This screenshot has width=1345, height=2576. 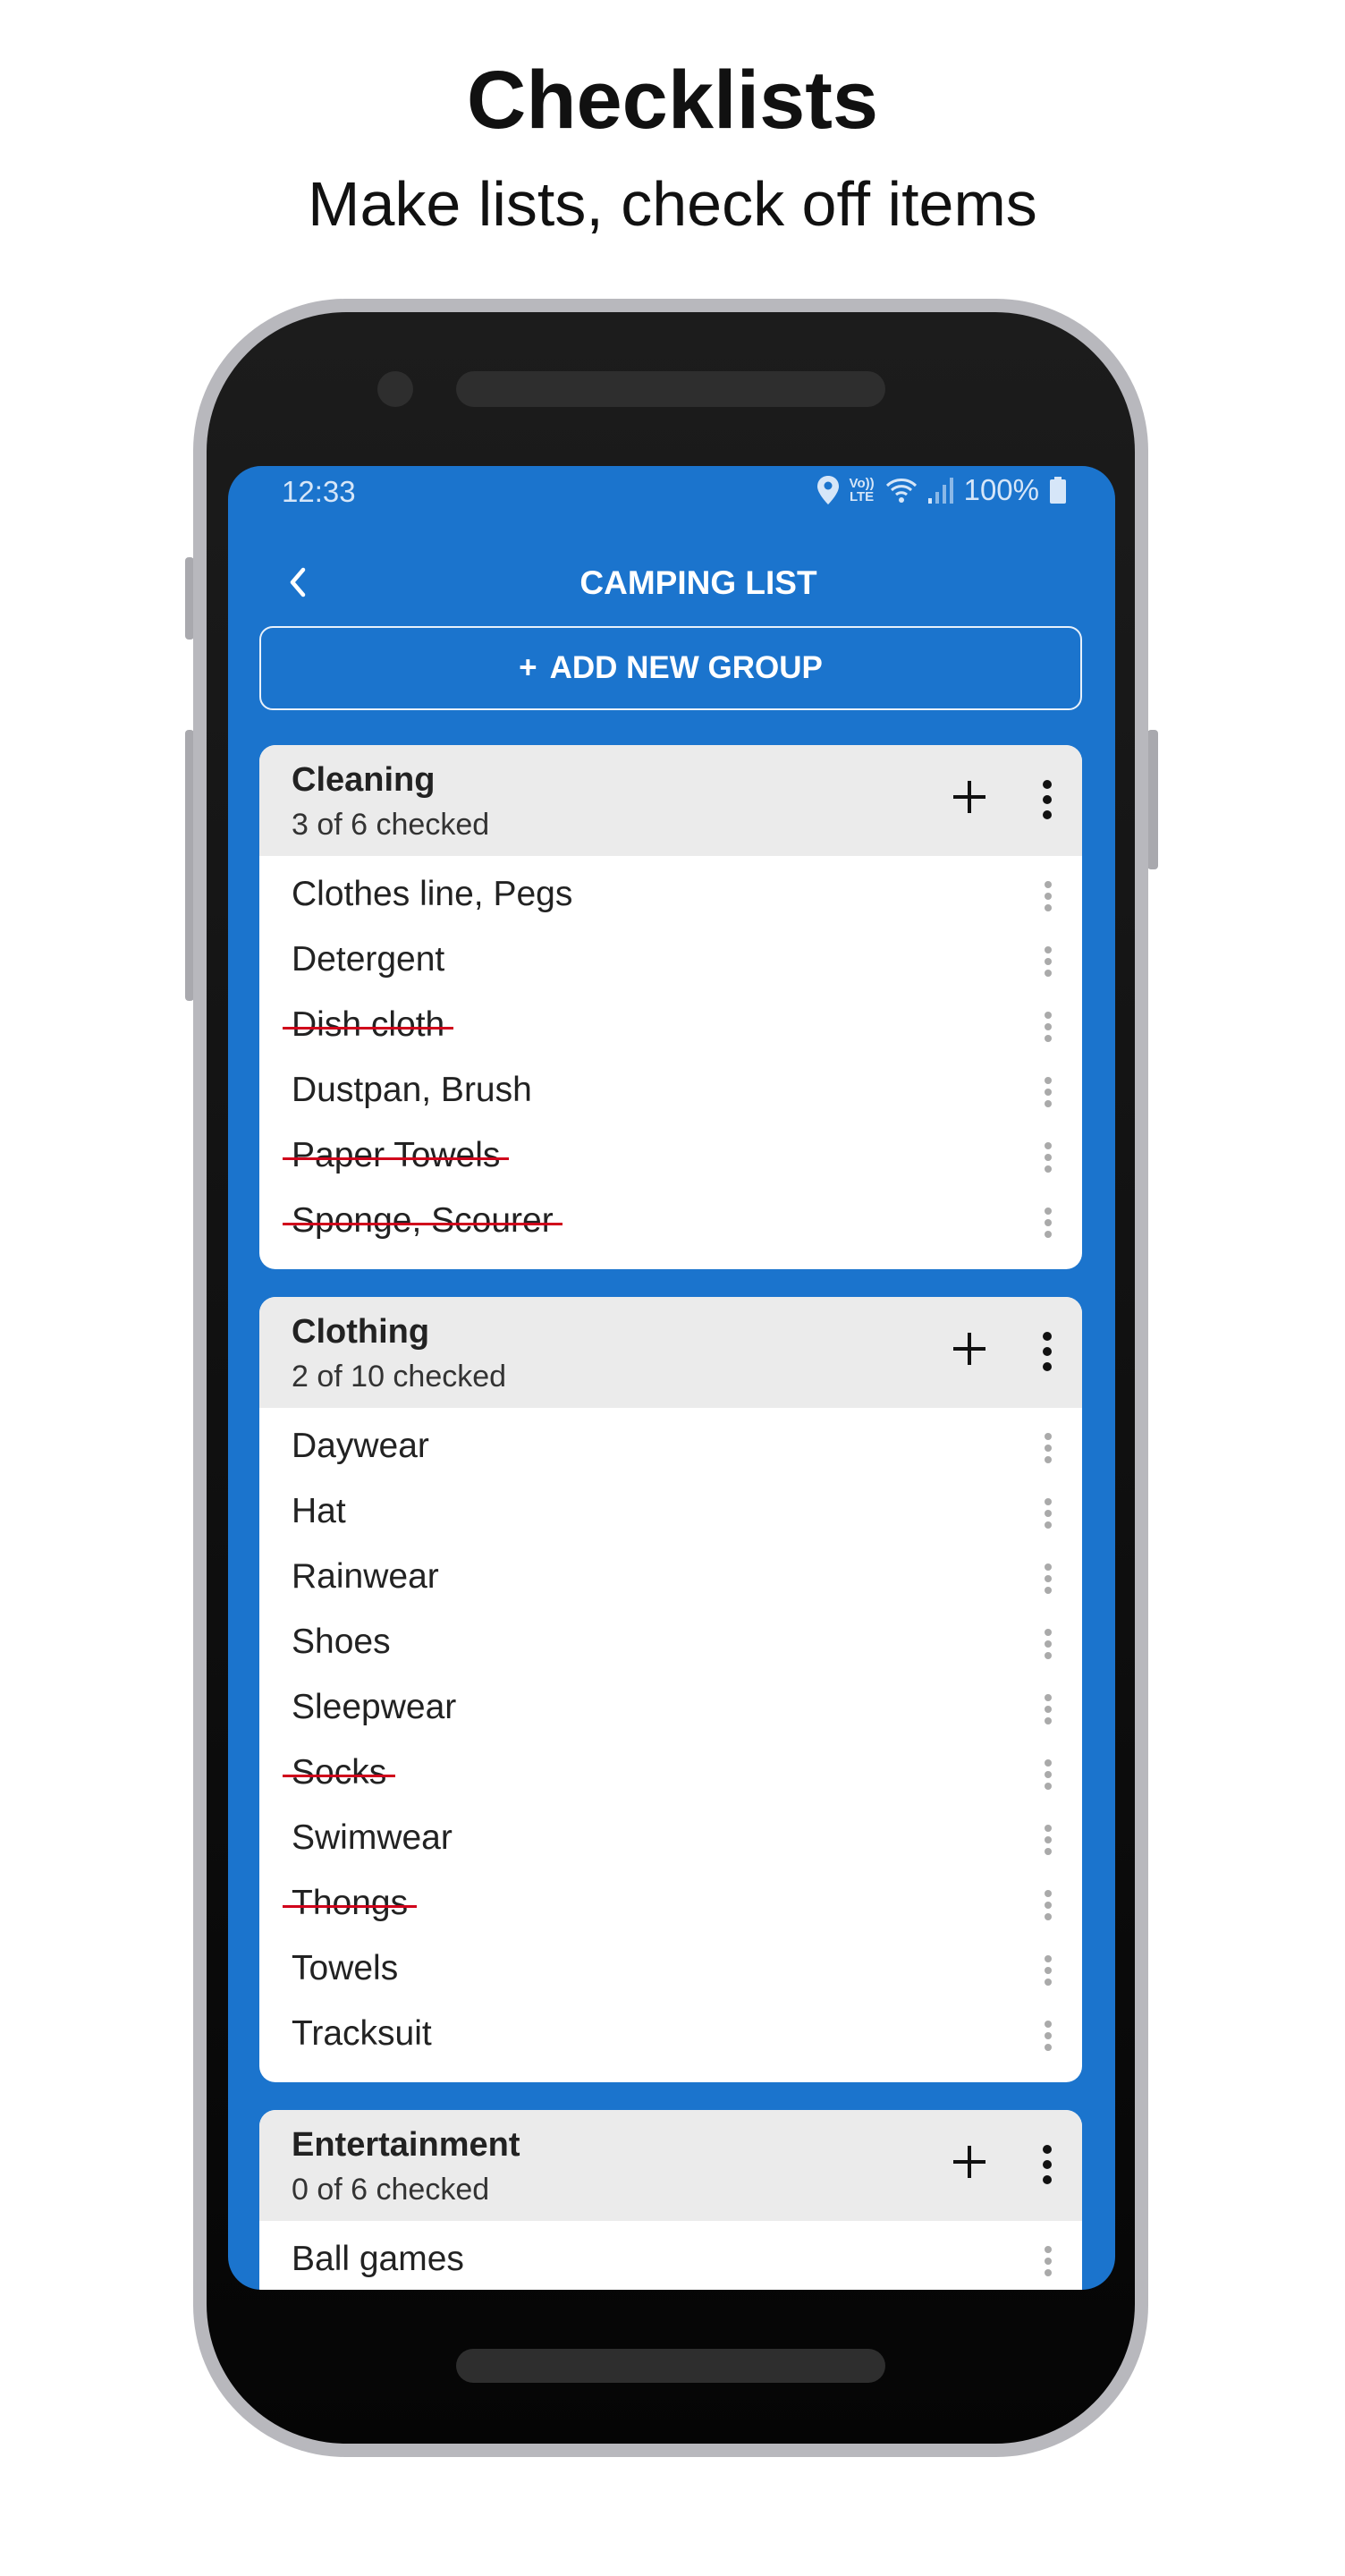 What do you see at coordinates (423, 1220) in the screenshot?
I see `item-label: Sponge, Scourer` at bounding box center [423, 1220].